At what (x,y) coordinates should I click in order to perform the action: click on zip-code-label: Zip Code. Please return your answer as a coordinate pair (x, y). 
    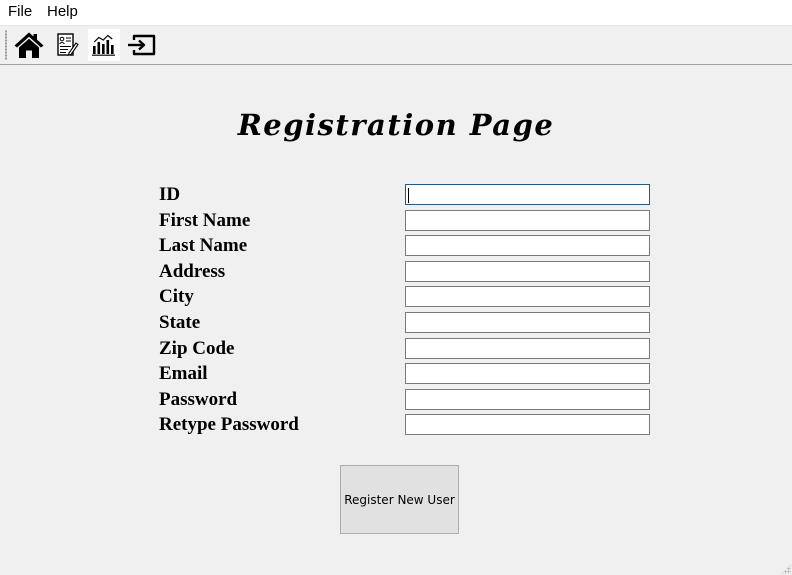
    Looking at the image, I should click on (197, 348).